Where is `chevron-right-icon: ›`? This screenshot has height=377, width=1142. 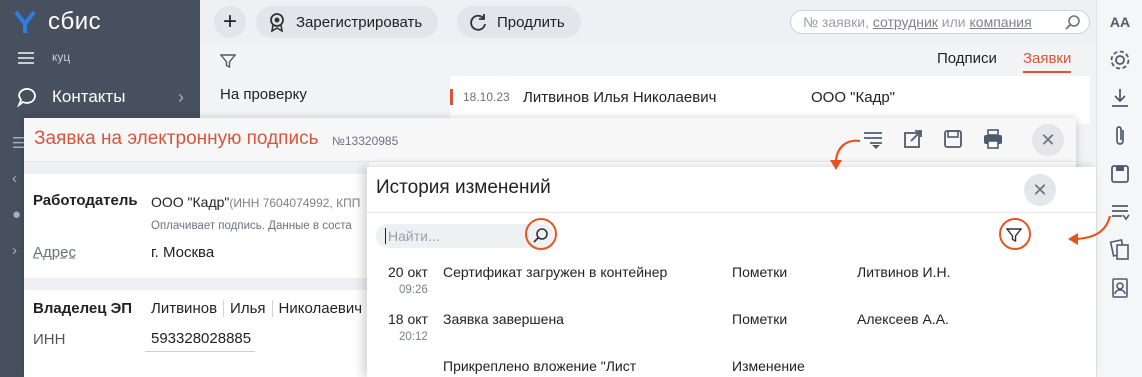 chevron-right-icon: › is located at coordinates (181, 96).